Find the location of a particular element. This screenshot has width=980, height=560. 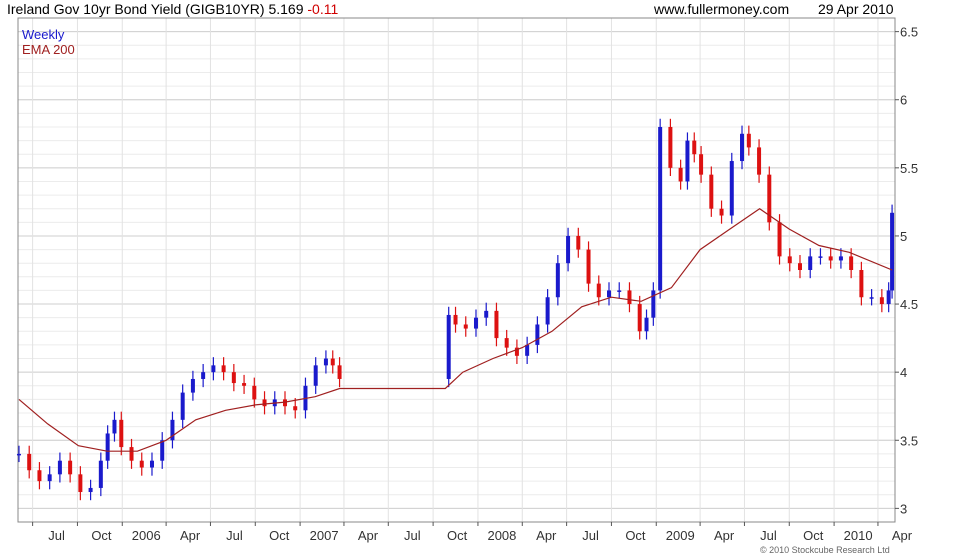

legend: Weekly EMA 200 is located at coordinates (48, 42).